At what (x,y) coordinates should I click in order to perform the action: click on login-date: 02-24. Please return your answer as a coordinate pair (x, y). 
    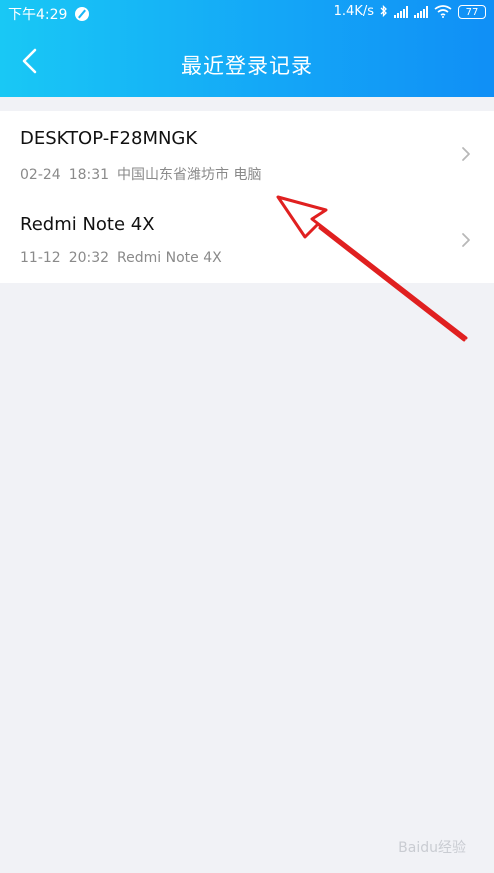
    Looking at the image, I should click on (40, 175).